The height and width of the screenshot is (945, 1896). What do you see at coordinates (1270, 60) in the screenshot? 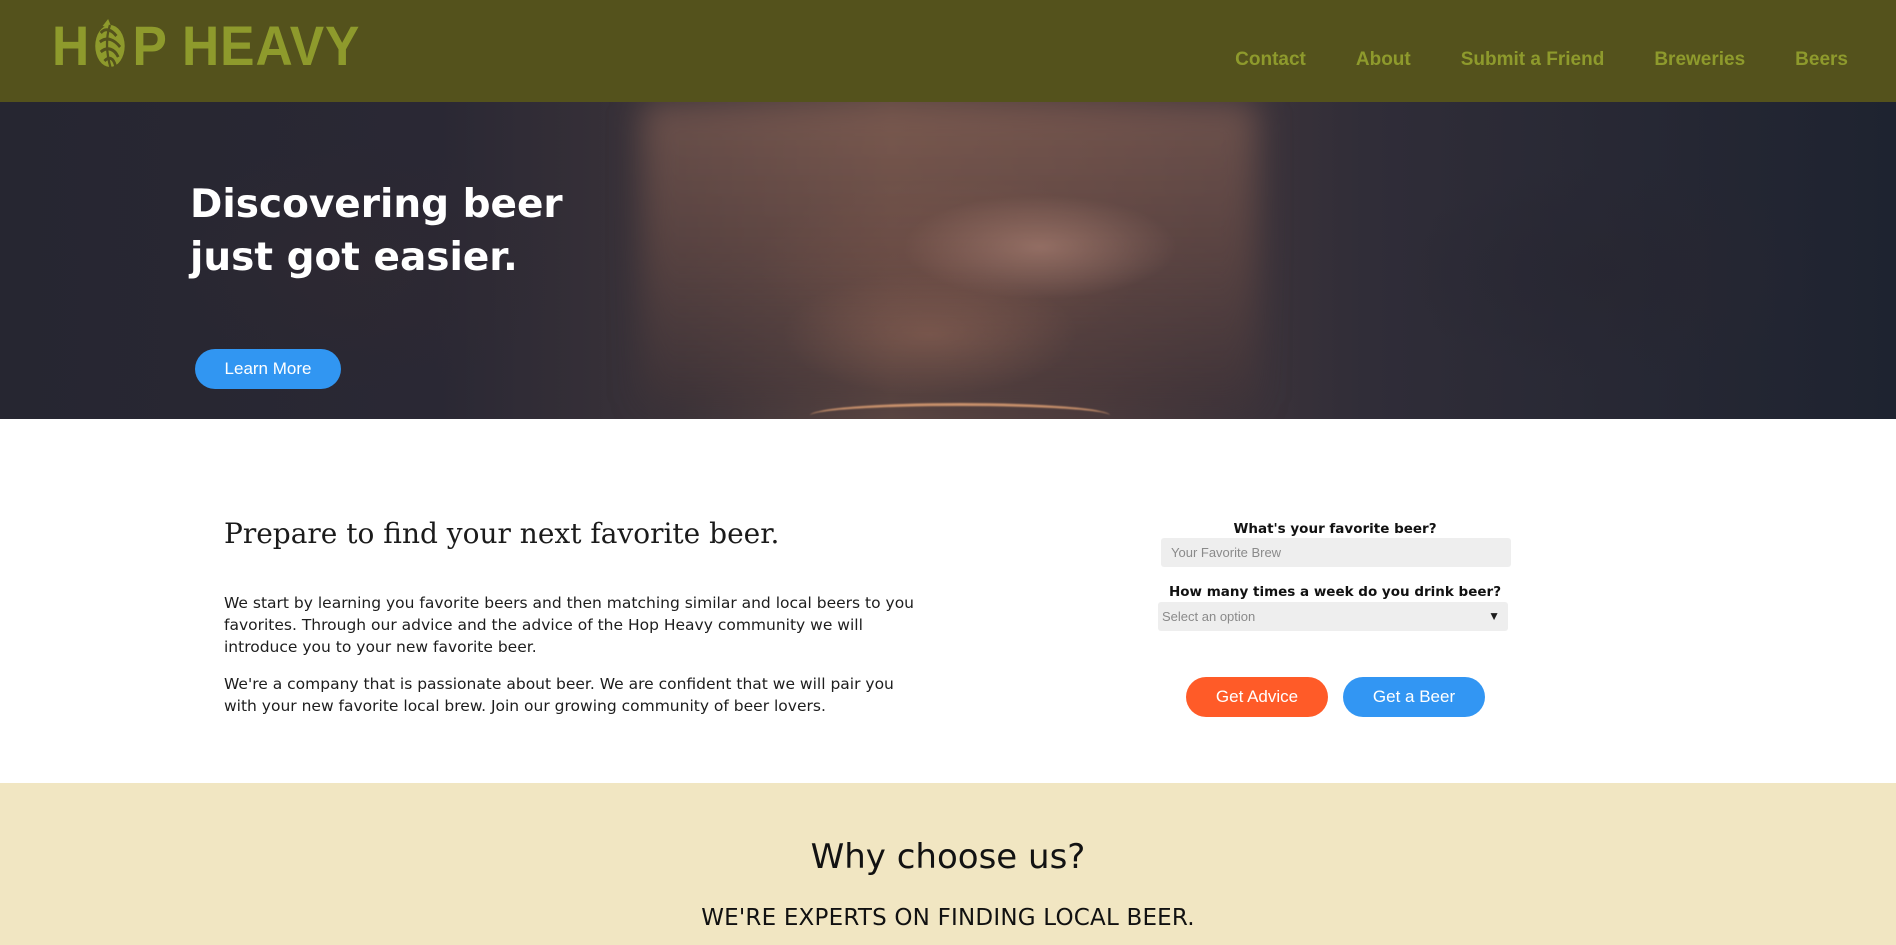
I see `nav-contact-link: Contact` at bounding box center [1270, 60].